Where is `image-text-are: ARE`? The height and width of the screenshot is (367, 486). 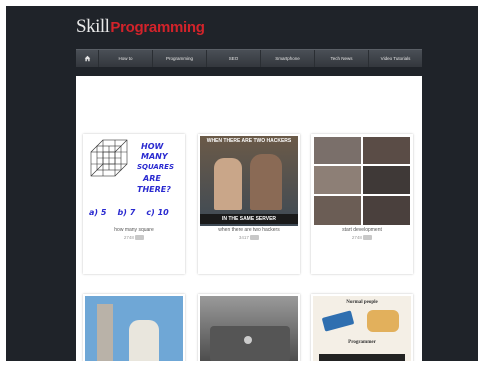
image-text-are: ARE is located at coordinates (152, 178).